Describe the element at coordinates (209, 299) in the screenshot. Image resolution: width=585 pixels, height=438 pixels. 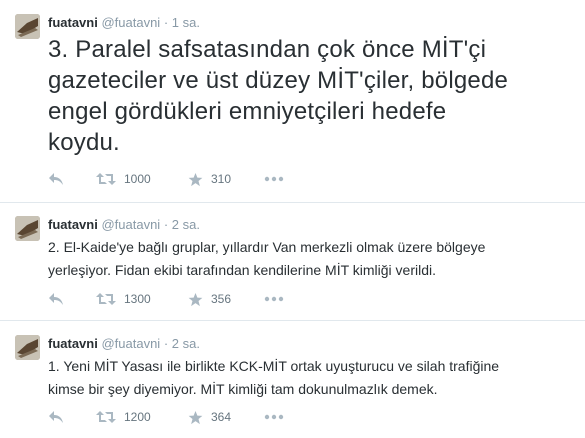
I see `favorite-button: 356` at that location.